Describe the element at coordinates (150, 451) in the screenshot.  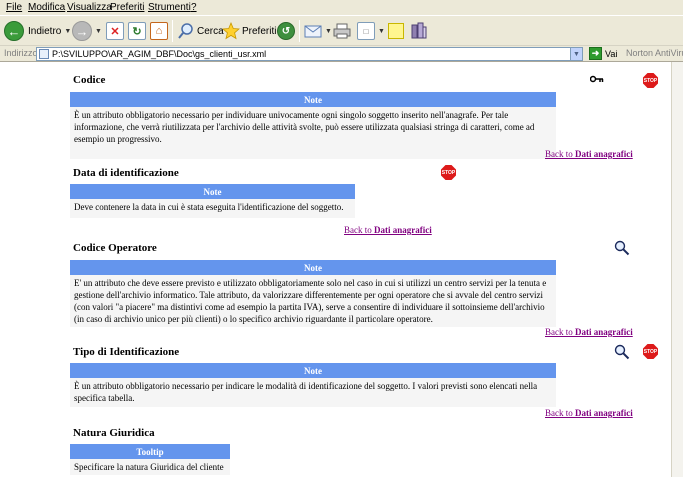
I see `table-header: Tooltip` at that location.